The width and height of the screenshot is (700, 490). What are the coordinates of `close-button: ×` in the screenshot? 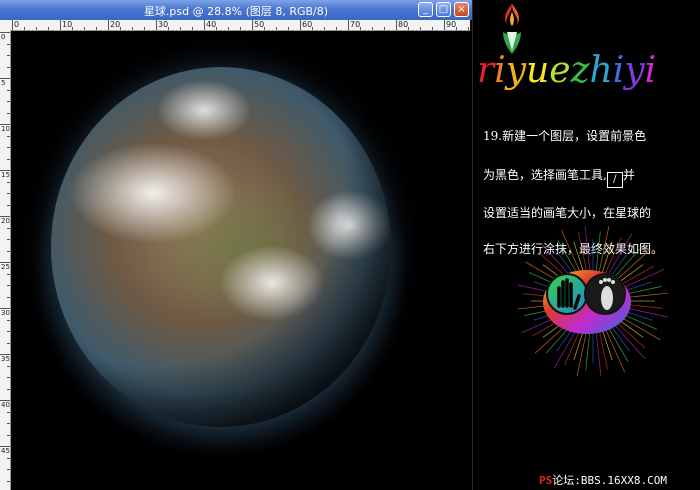 It's located at (461, 9).